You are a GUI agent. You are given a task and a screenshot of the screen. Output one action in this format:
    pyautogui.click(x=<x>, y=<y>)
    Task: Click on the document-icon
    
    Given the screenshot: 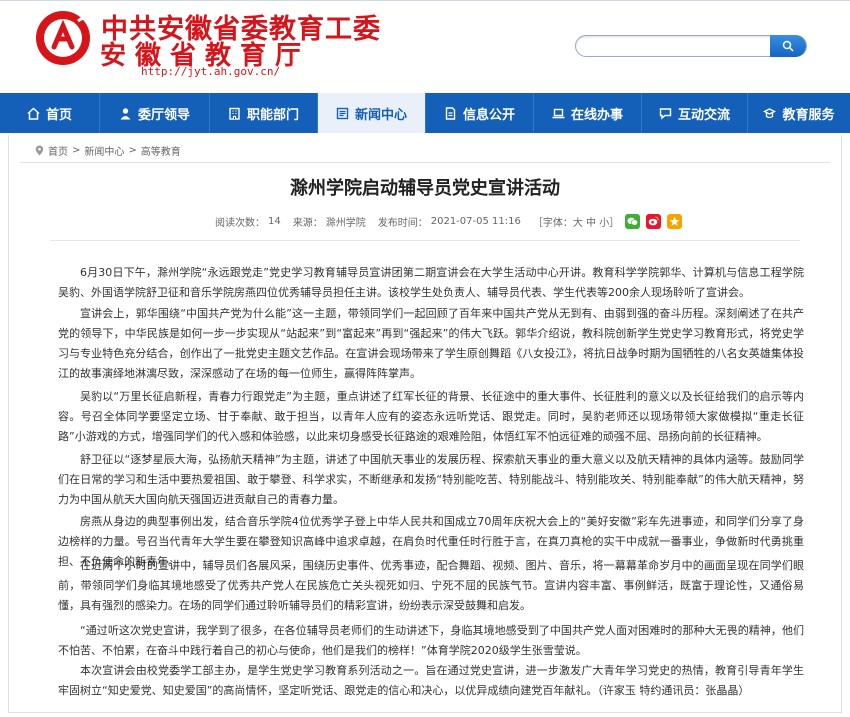 What is the action you would take?
    pyautogui.click(x=450, y=113)
    